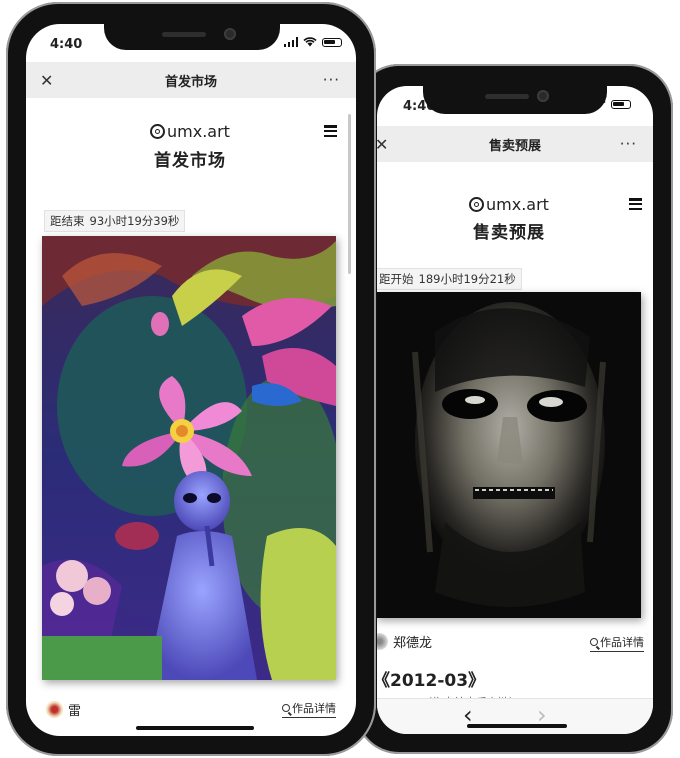 The image size is (680, 758). What do you see at coordinates (75, 711) in the screenshot?
I see `artist-name: 雷` at bounding box center [75, 711].